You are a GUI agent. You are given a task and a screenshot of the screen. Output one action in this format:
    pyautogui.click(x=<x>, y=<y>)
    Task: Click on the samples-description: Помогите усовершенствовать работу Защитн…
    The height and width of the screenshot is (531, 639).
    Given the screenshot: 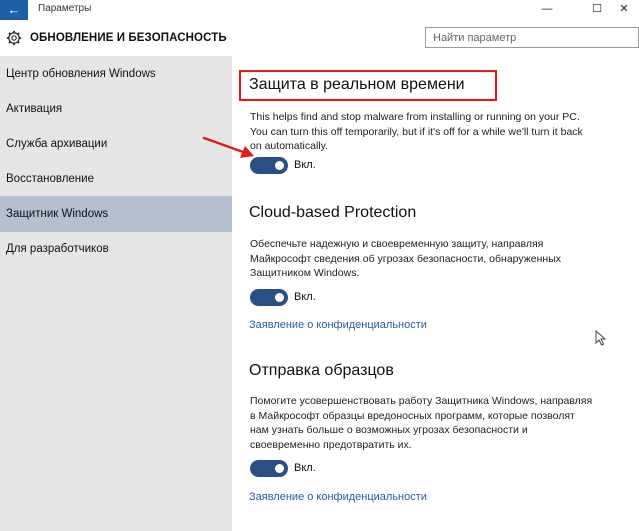 What is the action you would take?
    pyautogui.click(x=421, y=423)
    